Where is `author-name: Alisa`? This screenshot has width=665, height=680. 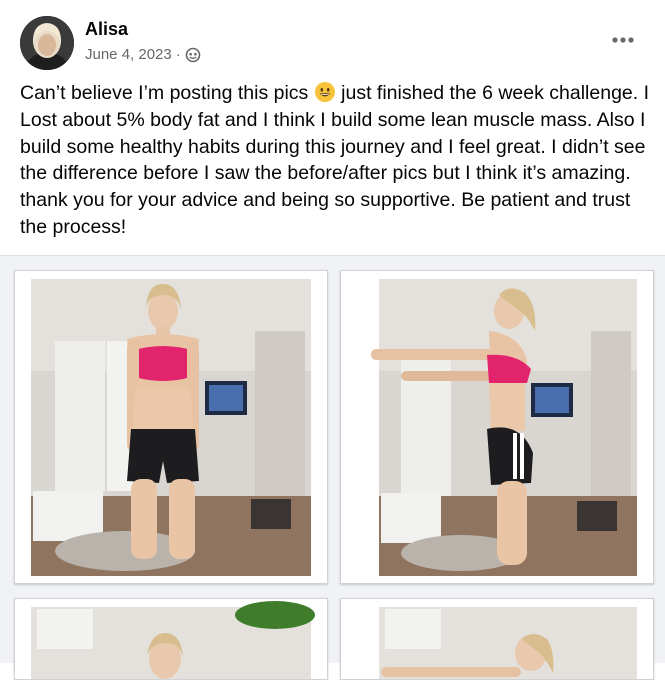 author-name: Alisa is located at coordinates (106, 29).